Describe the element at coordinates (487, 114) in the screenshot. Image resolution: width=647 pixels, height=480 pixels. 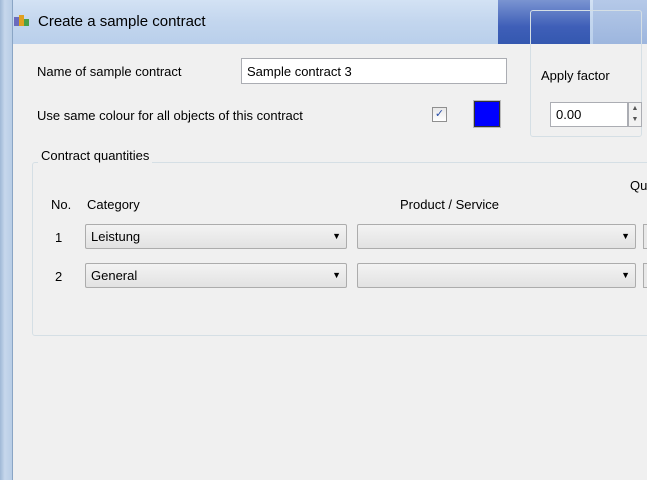
I see `colour-picker-swatch` at that location.